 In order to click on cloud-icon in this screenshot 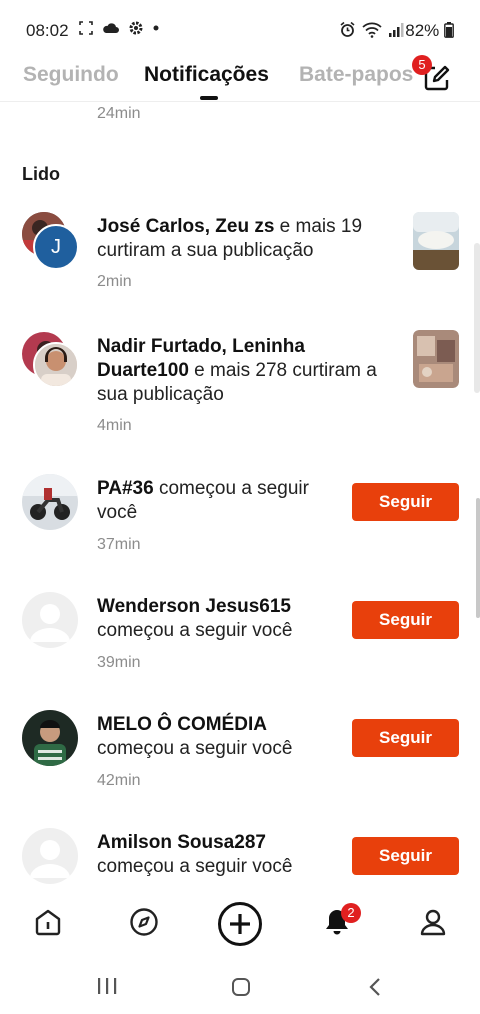, I will do `click(111, 28)`.